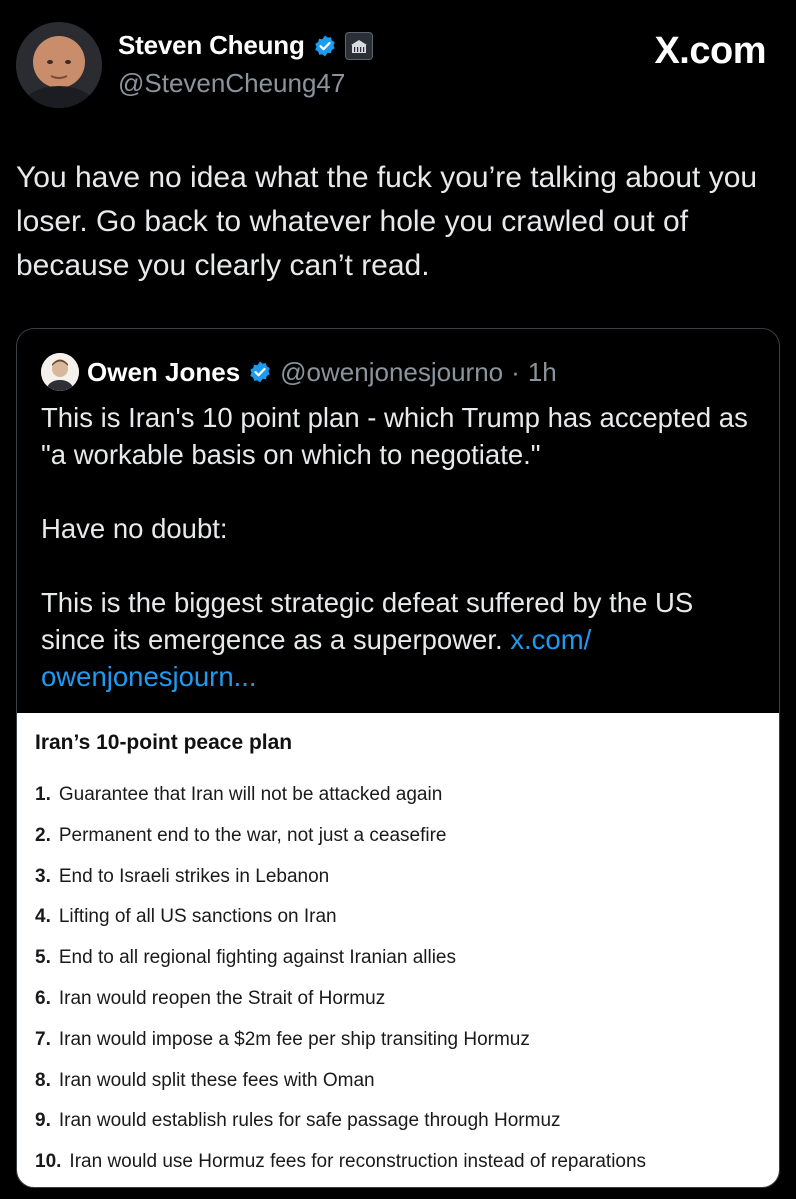  What do you see at coordinates (222, 998) in the screenshot?
I see `plan-item-text: Iran would reopen the Strait of Hormuz` at bounding box center [222, 998].